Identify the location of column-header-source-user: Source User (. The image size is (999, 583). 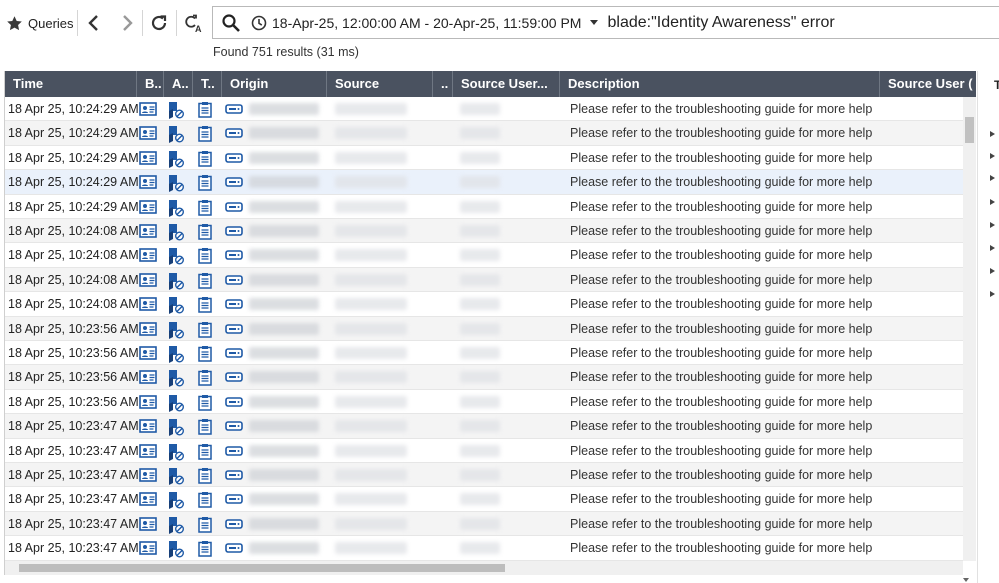
(928, 84).